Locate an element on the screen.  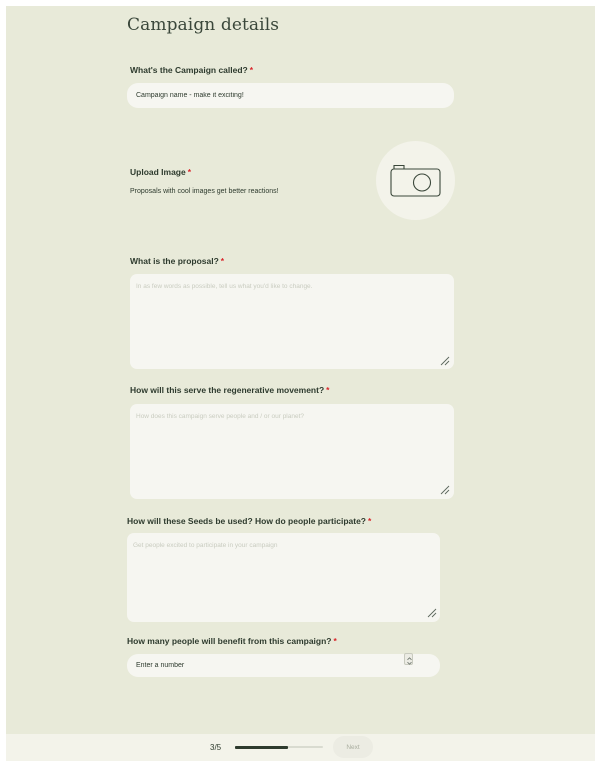
upload-image-button is located at coordinates (415, 180).